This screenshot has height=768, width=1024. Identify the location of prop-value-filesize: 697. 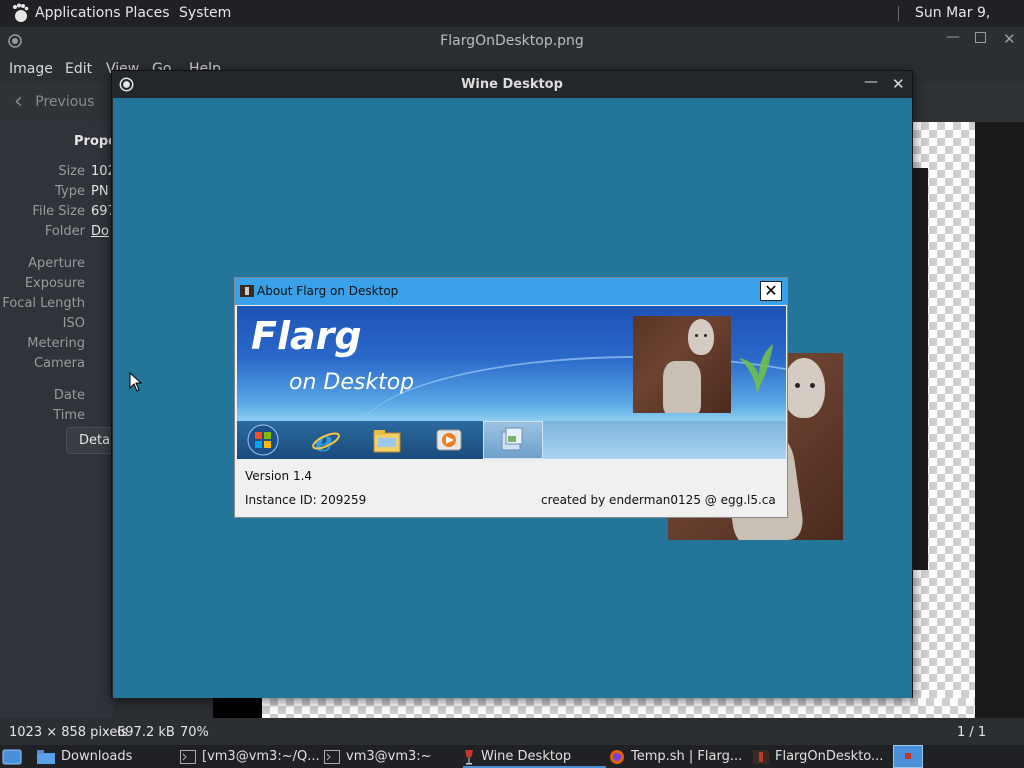
(102, 211).